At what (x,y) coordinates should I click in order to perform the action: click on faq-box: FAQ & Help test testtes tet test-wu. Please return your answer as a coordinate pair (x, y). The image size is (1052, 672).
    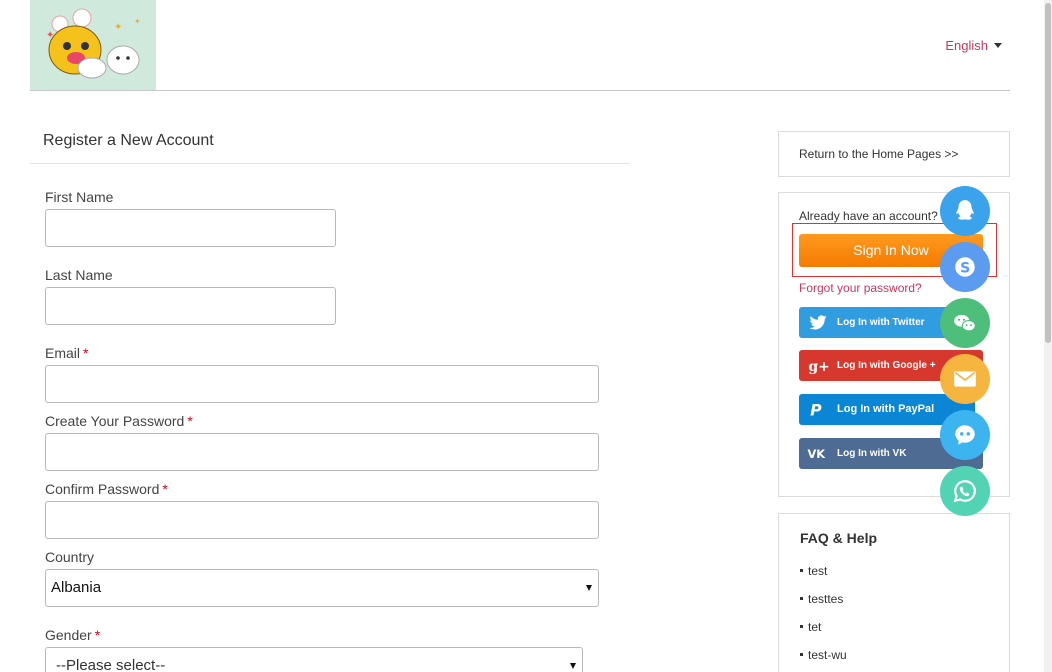
    Looking at the image, I should click on (894, 592).